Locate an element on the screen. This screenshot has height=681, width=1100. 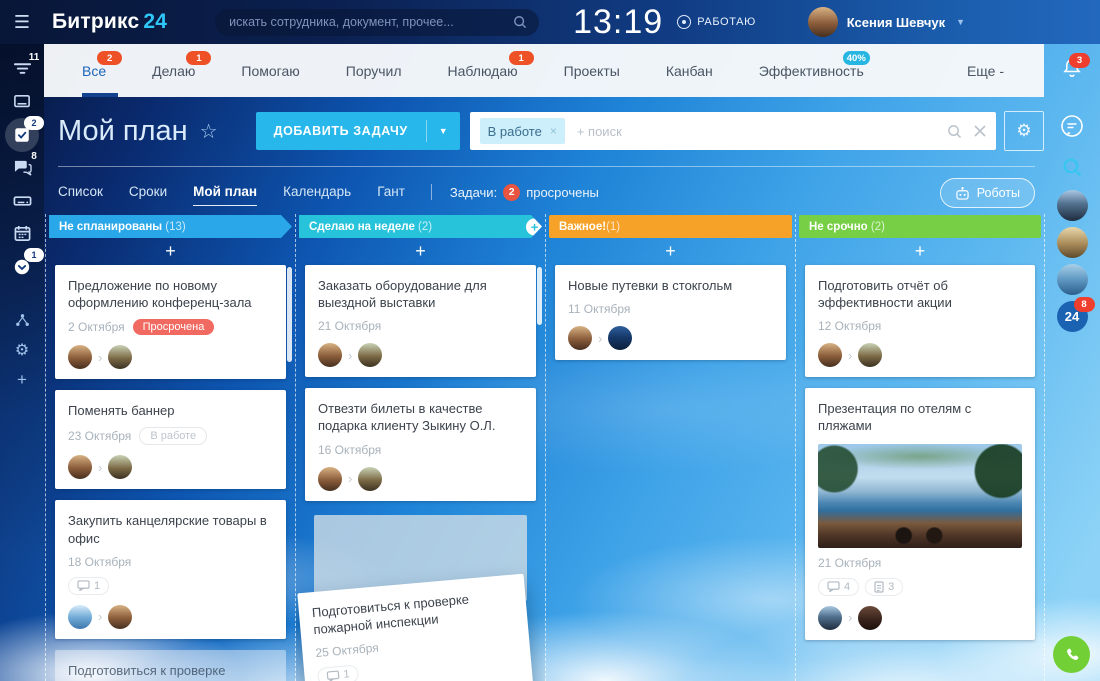
filter-search-input is located at coordinates (760, 131).